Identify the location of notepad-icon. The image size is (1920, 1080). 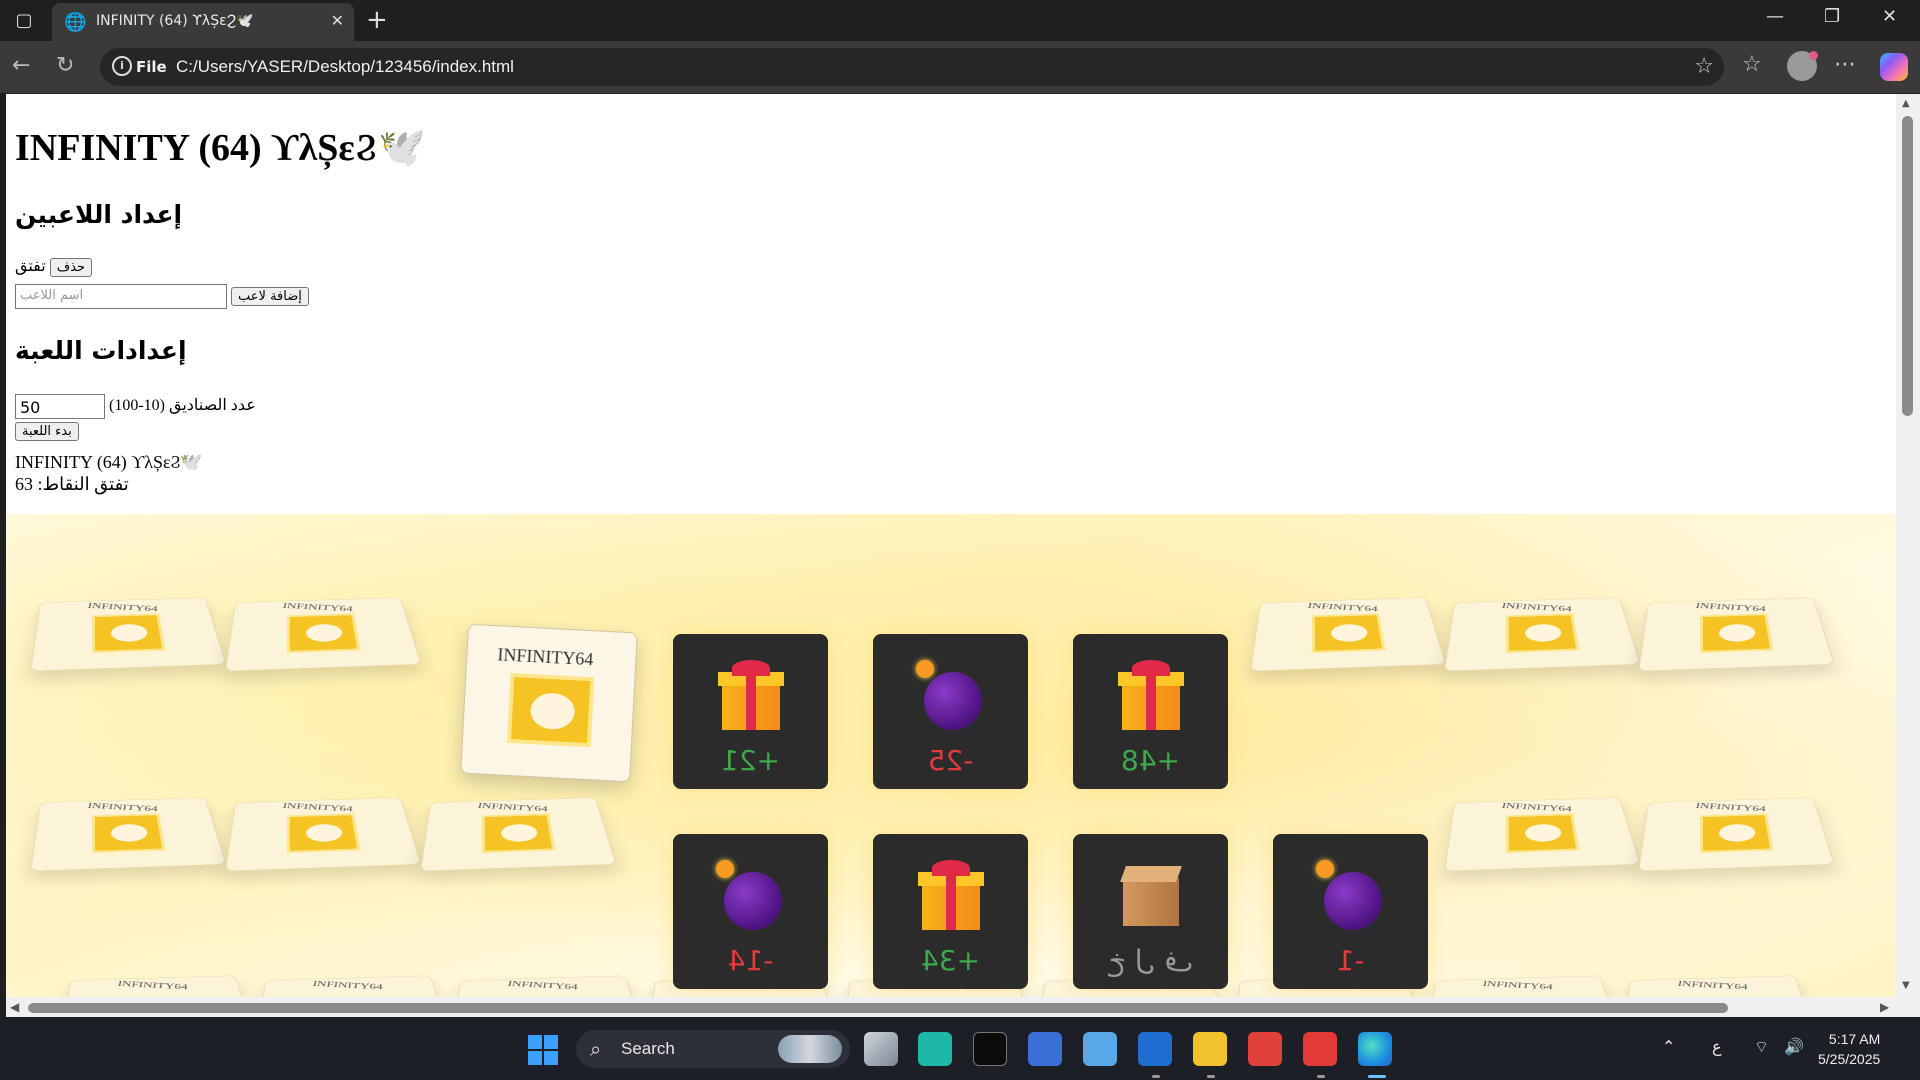
(1100, 1049).